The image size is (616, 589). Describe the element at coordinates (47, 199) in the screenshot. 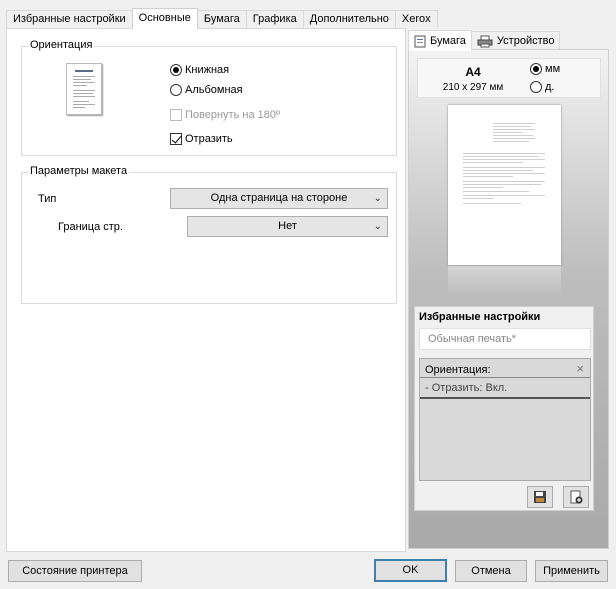

I see `type-label: Тип` at that location.